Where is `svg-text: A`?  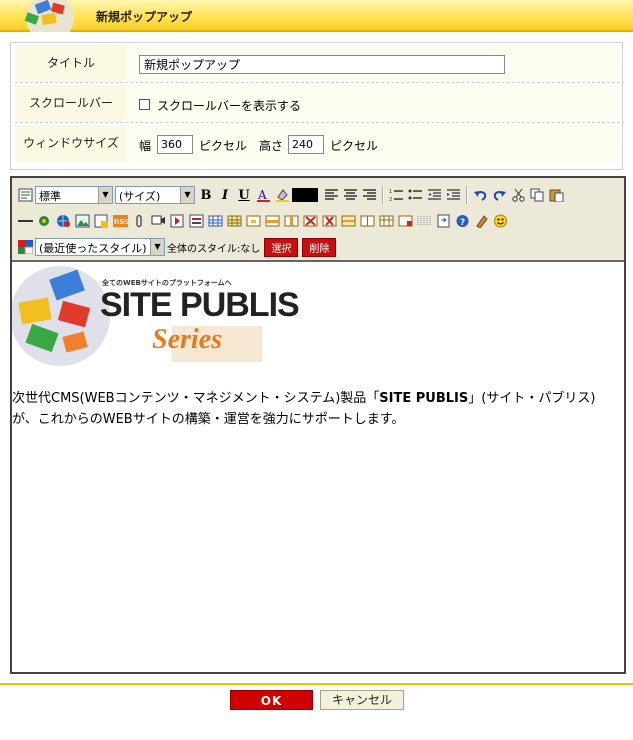 svg-text: A is located at coordinates (262, 195).